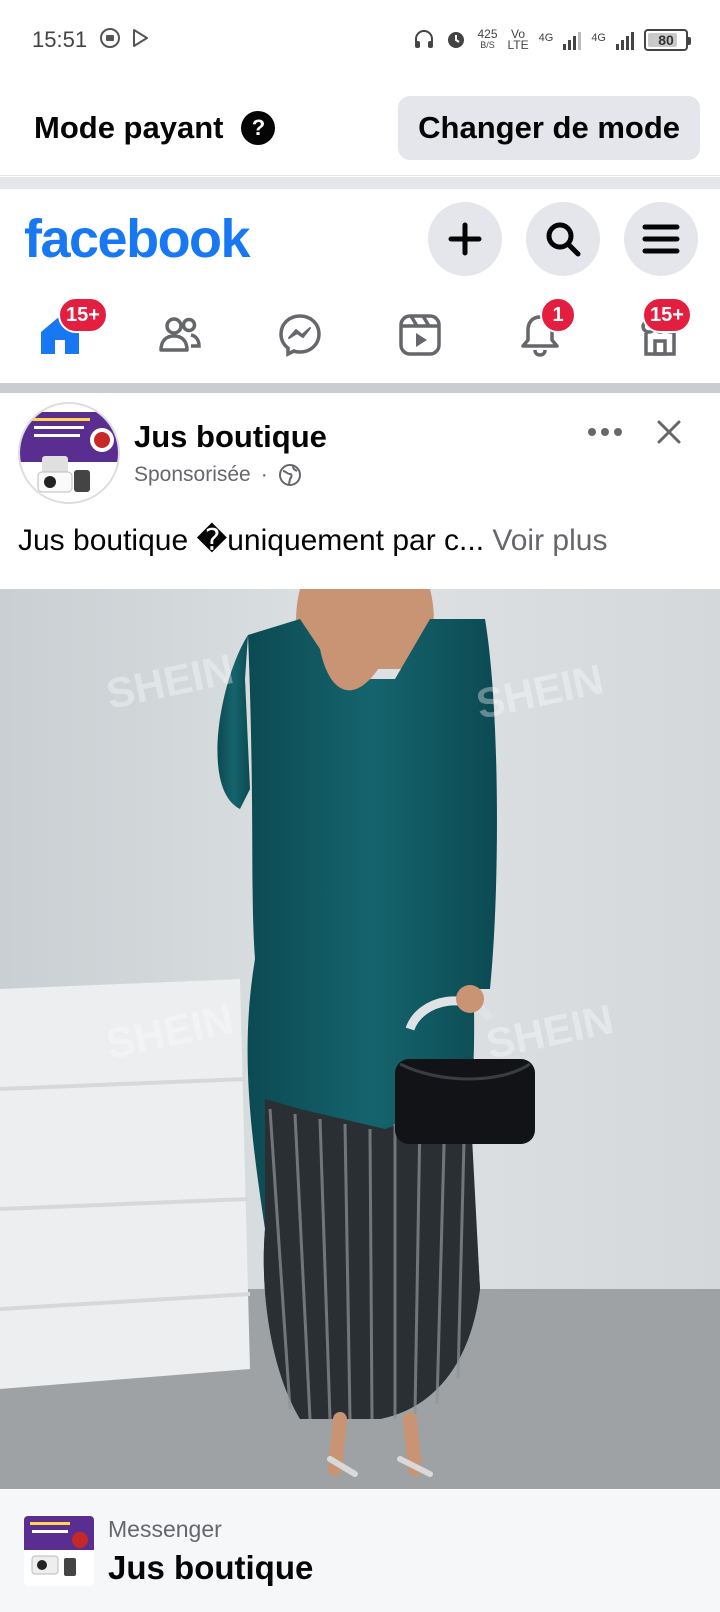 The width and height of the screenshot is (720, 1612). I want to click on alarm-icon, so click(456, 40).